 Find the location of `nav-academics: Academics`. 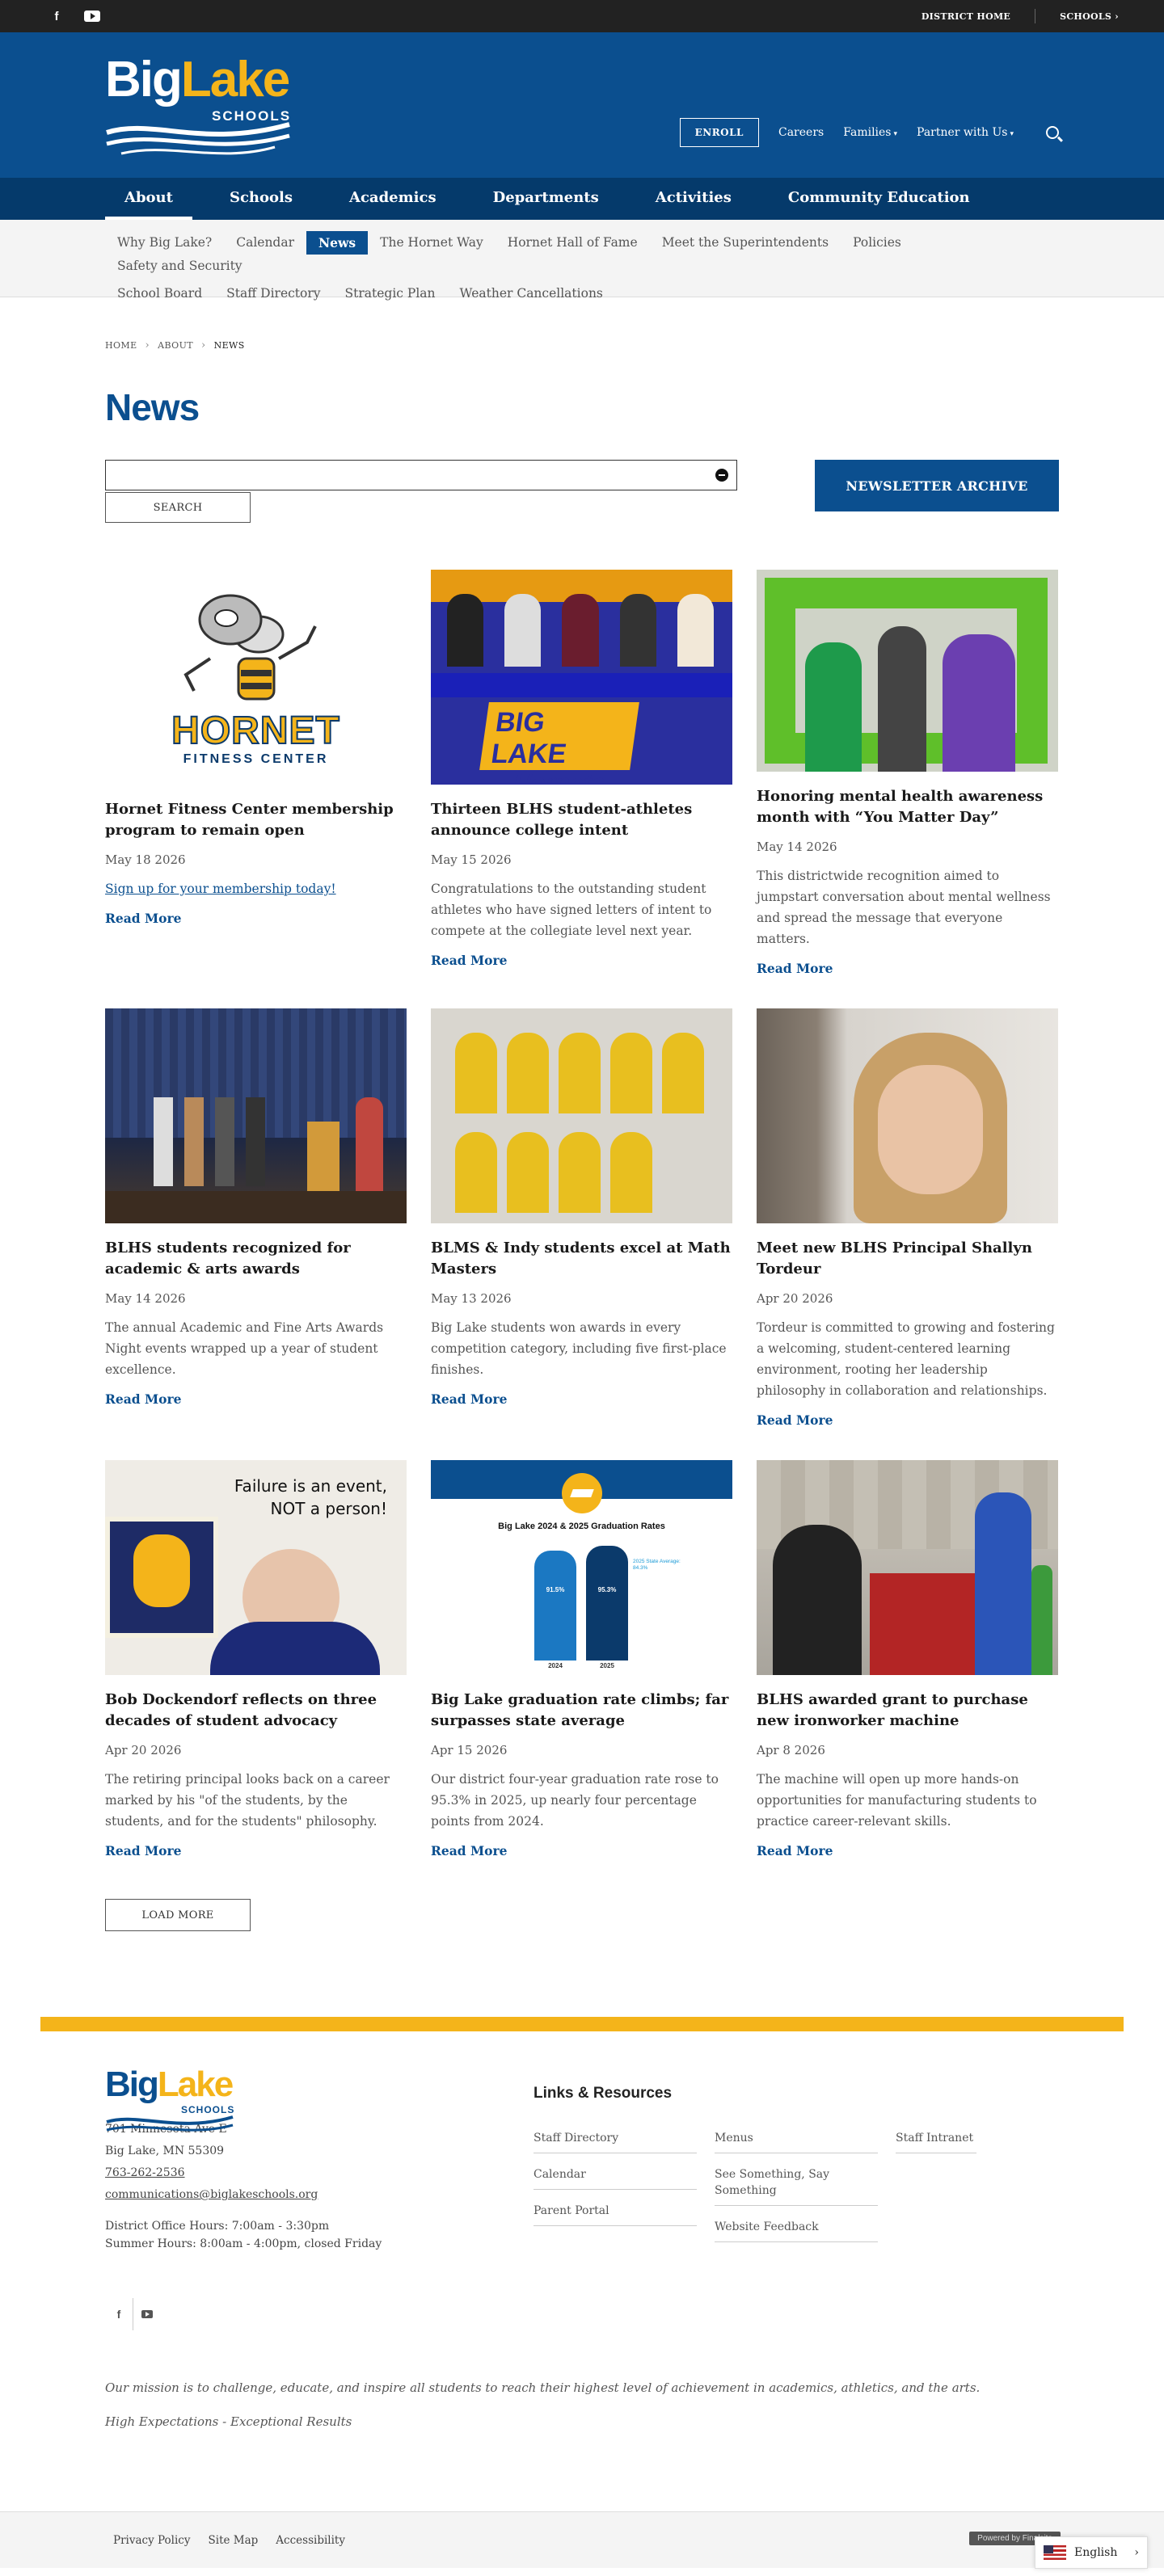

nav-academics: Academics is located at coordinates (402, 199).